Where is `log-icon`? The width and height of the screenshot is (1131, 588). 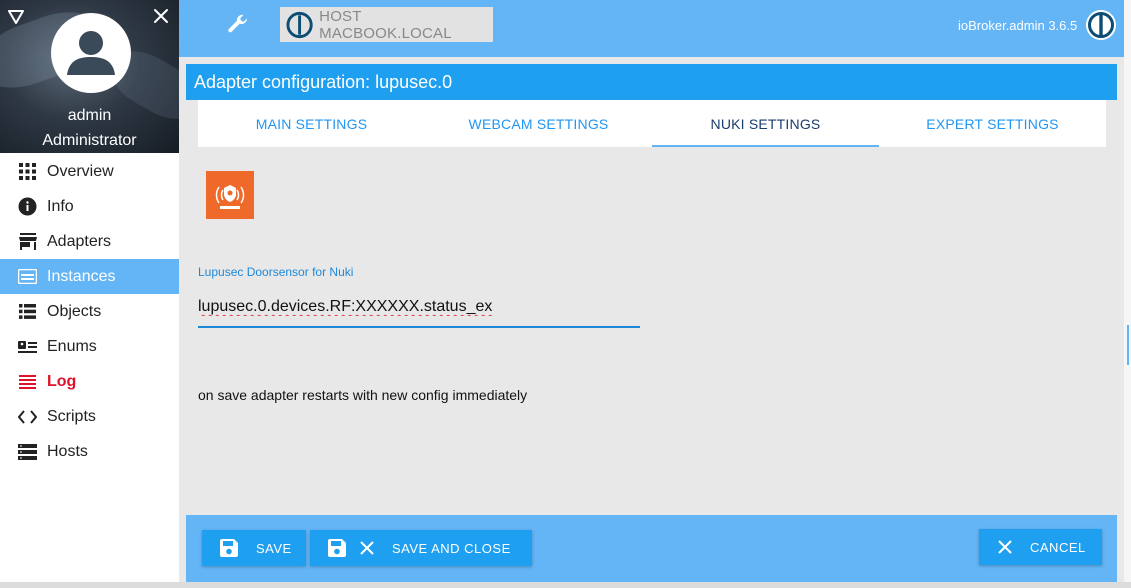
log-icon is located at coordinates (27, 381).